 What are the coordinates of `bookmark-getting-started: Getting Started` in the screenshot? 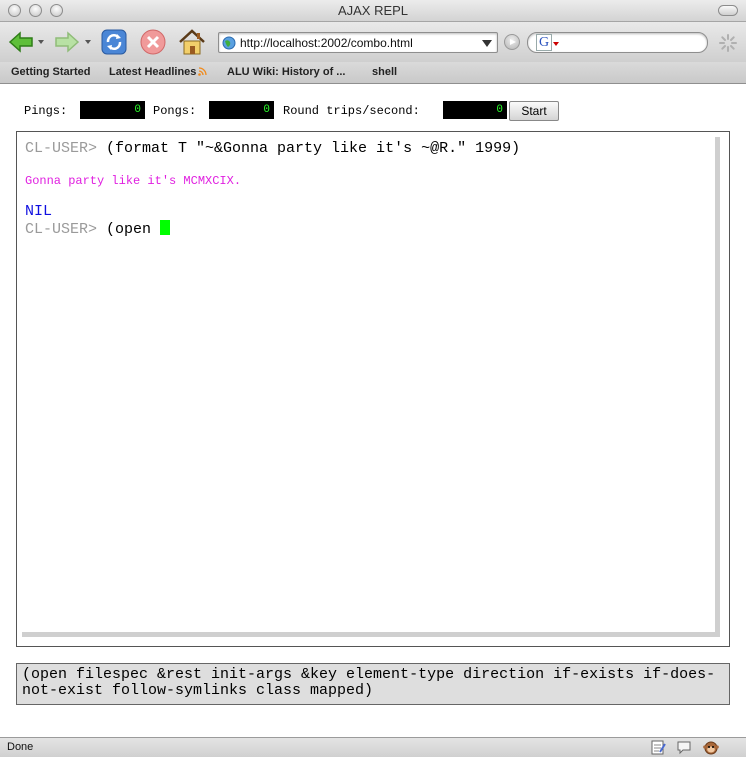 It's located at (50, 72).